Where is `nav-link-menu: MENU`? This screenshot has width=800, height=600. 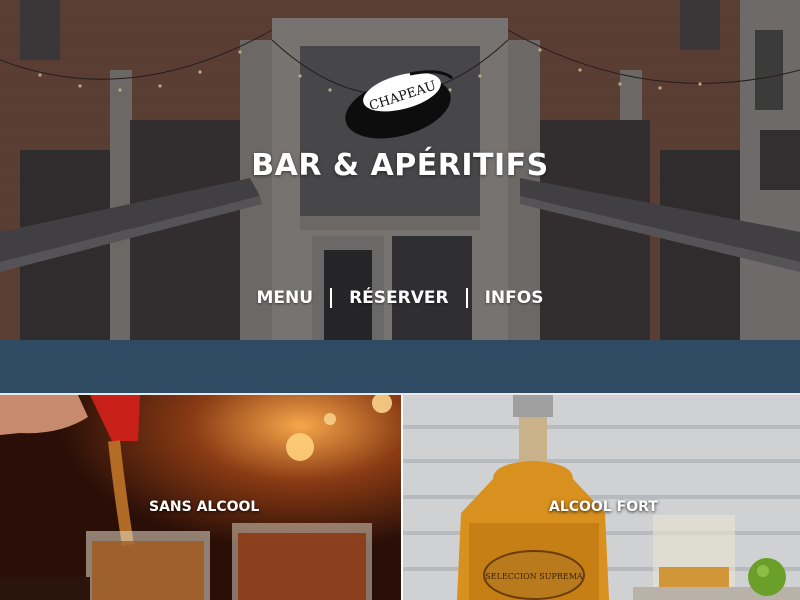
nav-link-menu: MENU is located at coordinates (285, 298).